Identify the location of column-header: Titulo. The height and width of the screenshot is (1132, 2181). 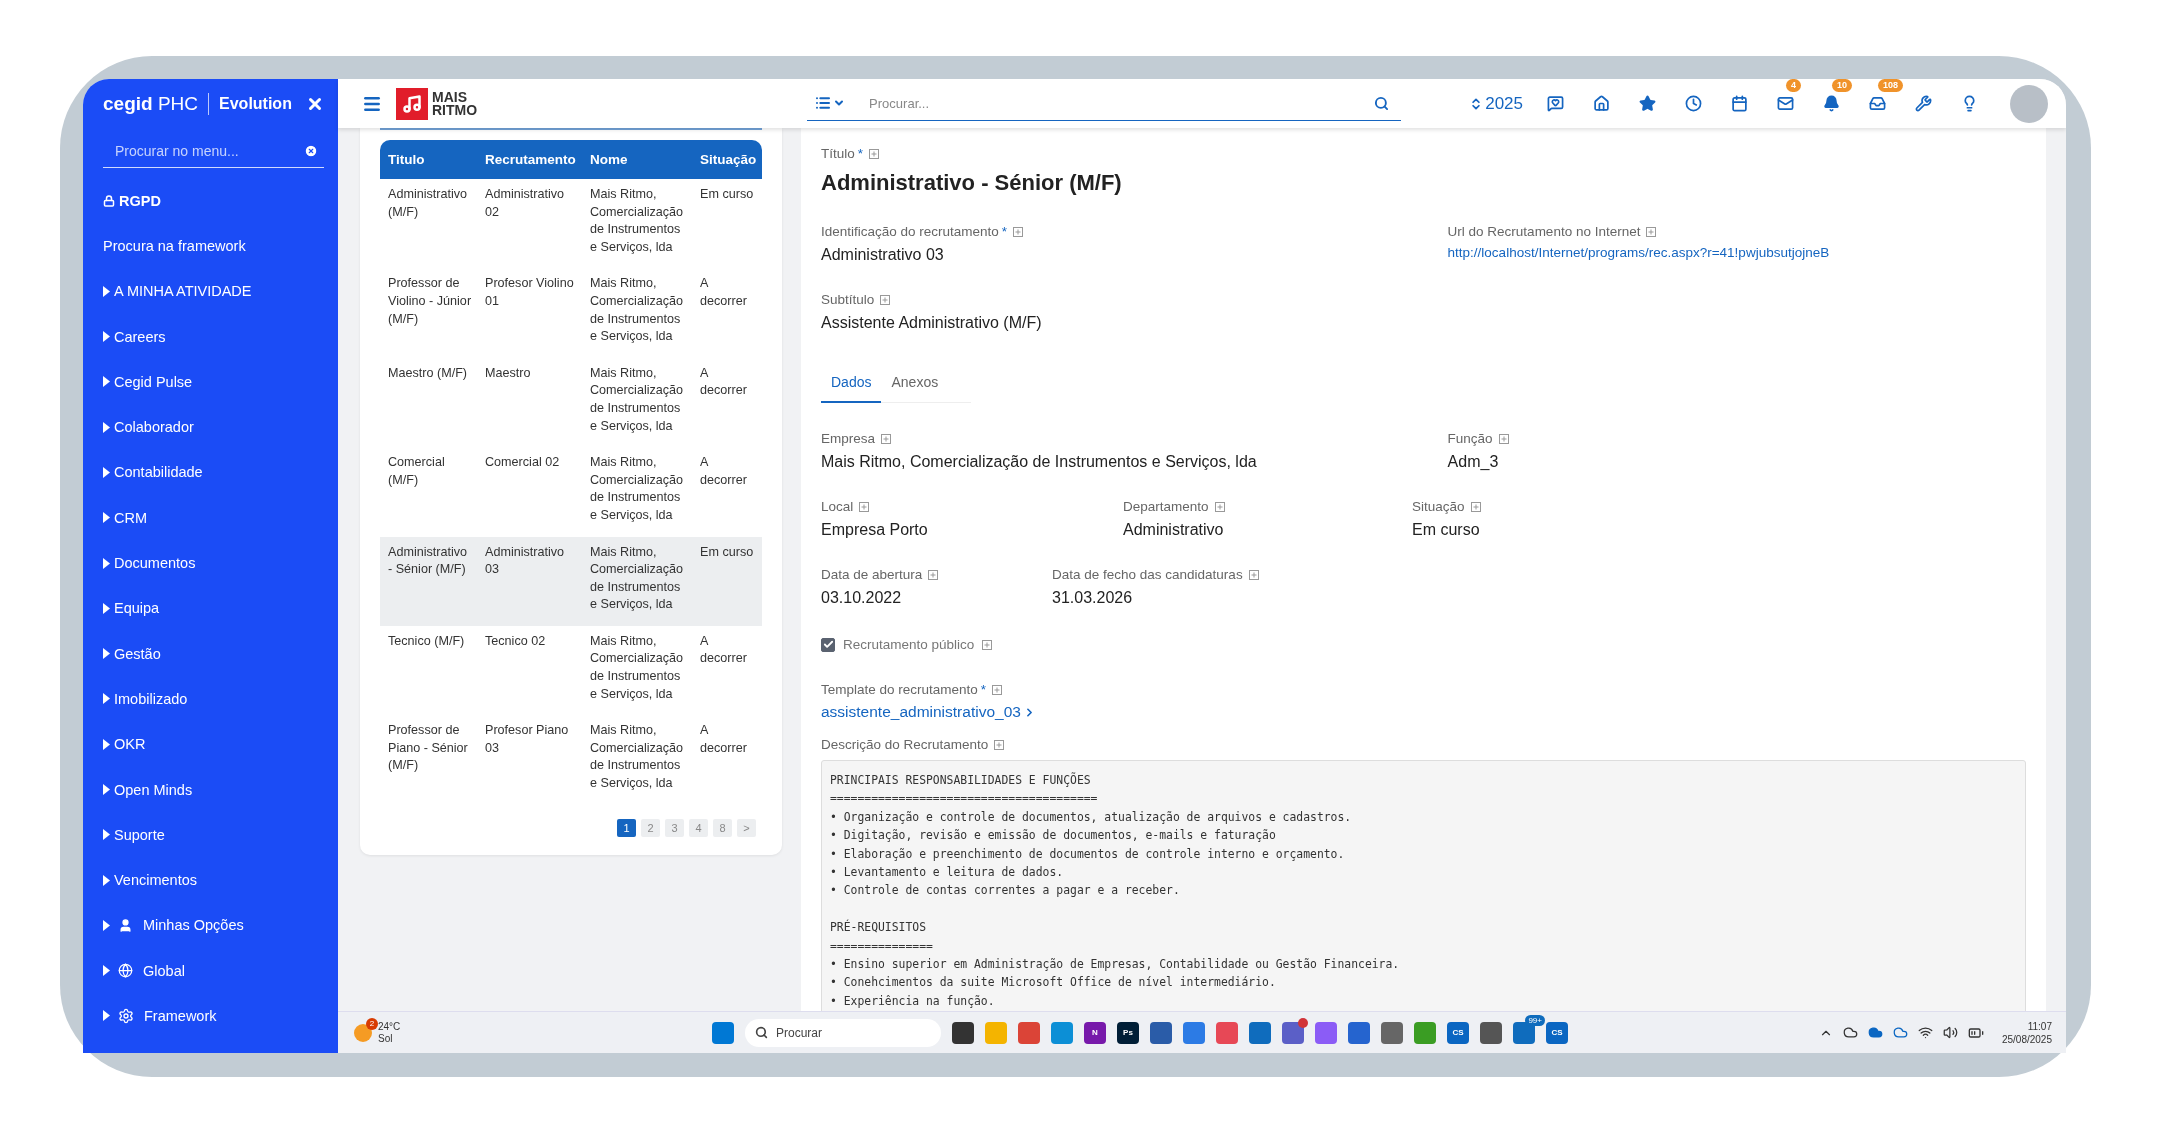
(428, 159).